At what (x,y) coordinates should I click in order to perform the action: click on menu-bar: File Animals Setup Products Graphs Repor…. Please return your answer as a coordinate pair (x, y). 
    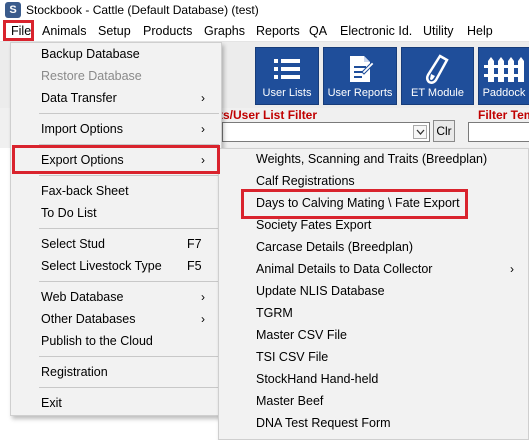
    Looking at the image, I should click on (264, 31).